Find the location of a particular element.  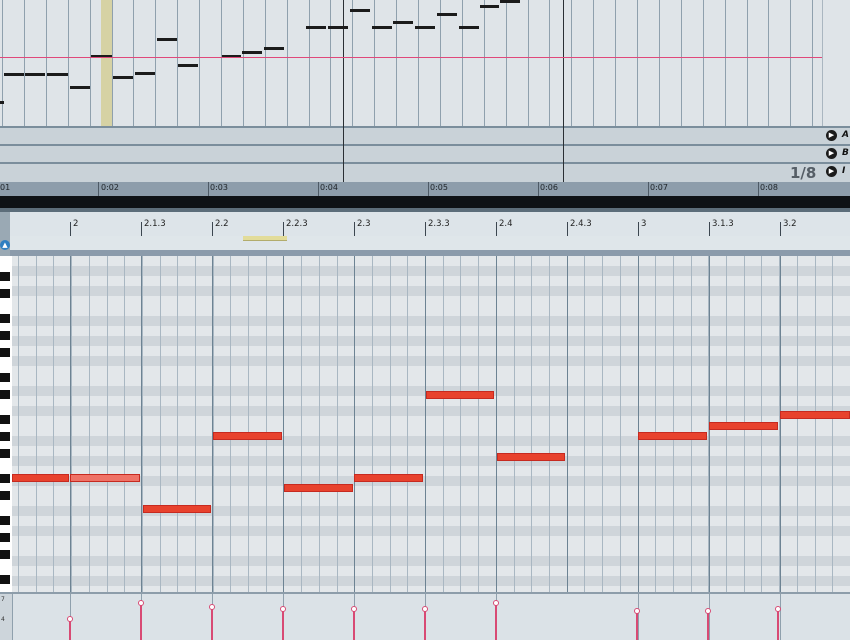

lane-i-label: I is located at coordinates (844, 171).